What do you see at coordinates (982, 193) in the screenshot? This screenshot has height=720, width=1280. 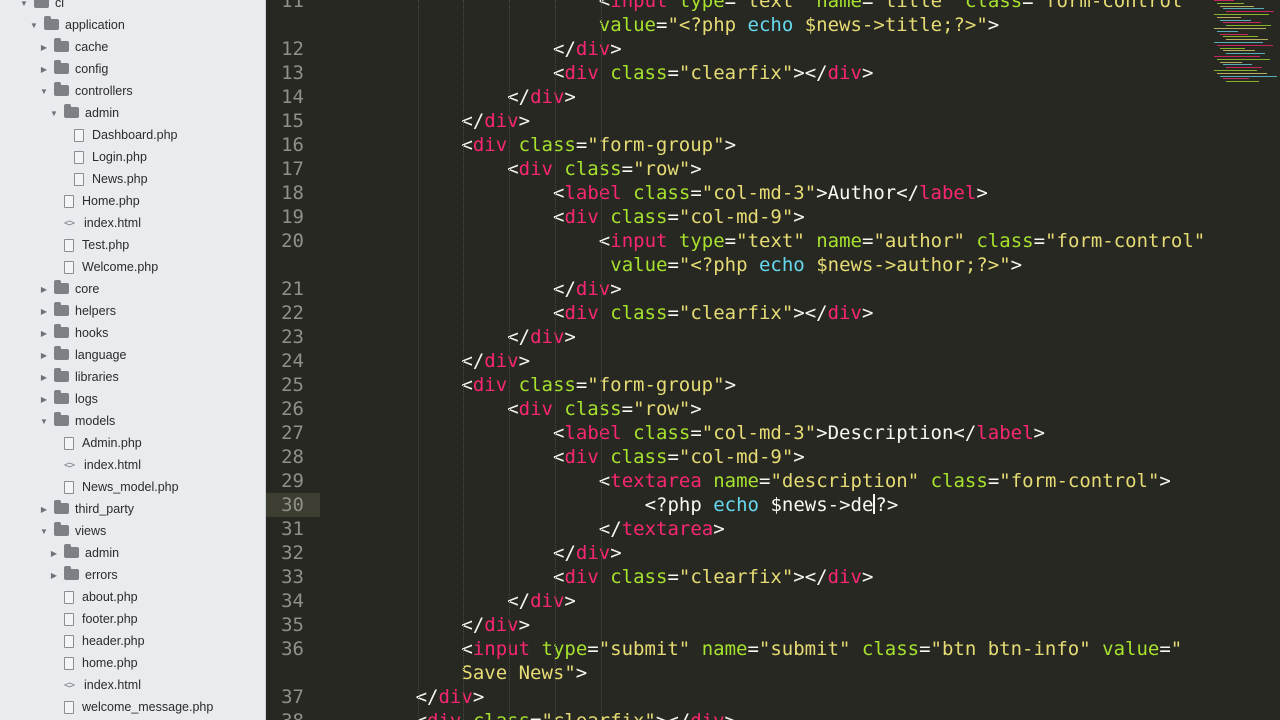 I see `code-token: >` at bounding box center [982, 193].